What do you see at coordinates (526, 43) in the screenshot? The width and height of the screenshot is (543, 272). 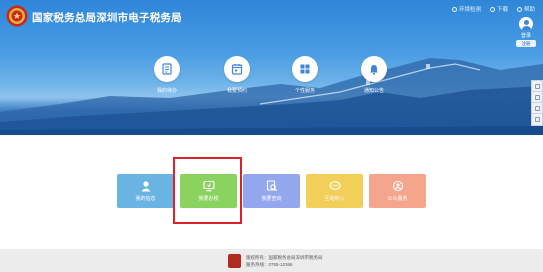 I see `register-button: 注册` at bounding box center [526, 43].